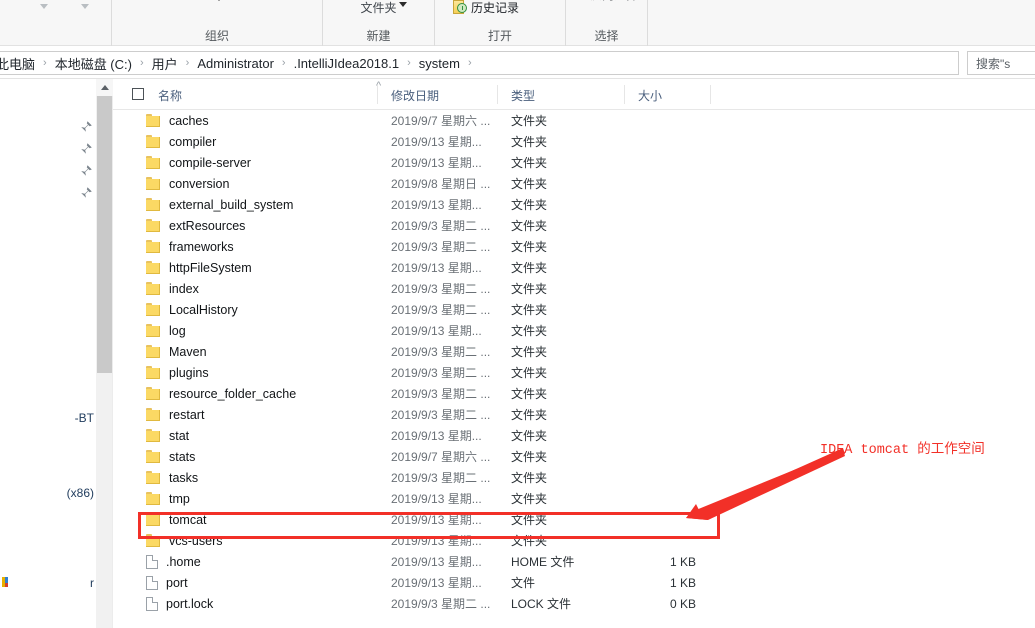 This screenshot has height=628, width=1035. What do you see at coordinates (605, 0) in the screenshot?
I see `invert-selection-button: 反向选择` at bounding box center [605, 0].